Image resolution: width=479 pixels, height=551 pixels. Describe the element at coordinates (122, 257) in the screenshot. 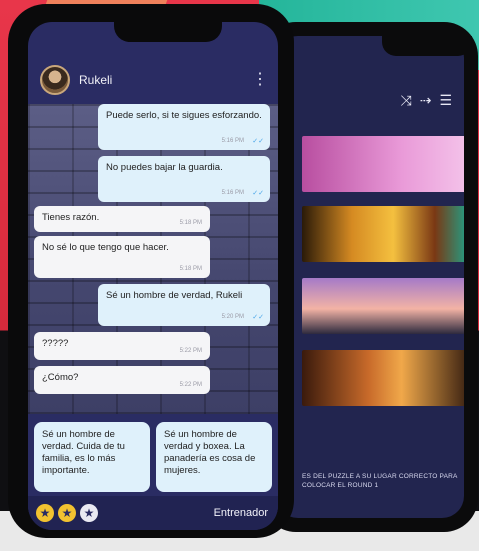

I see `message-bubble: No sé lo que tengo que hacer. 5:18 PM` at that location.